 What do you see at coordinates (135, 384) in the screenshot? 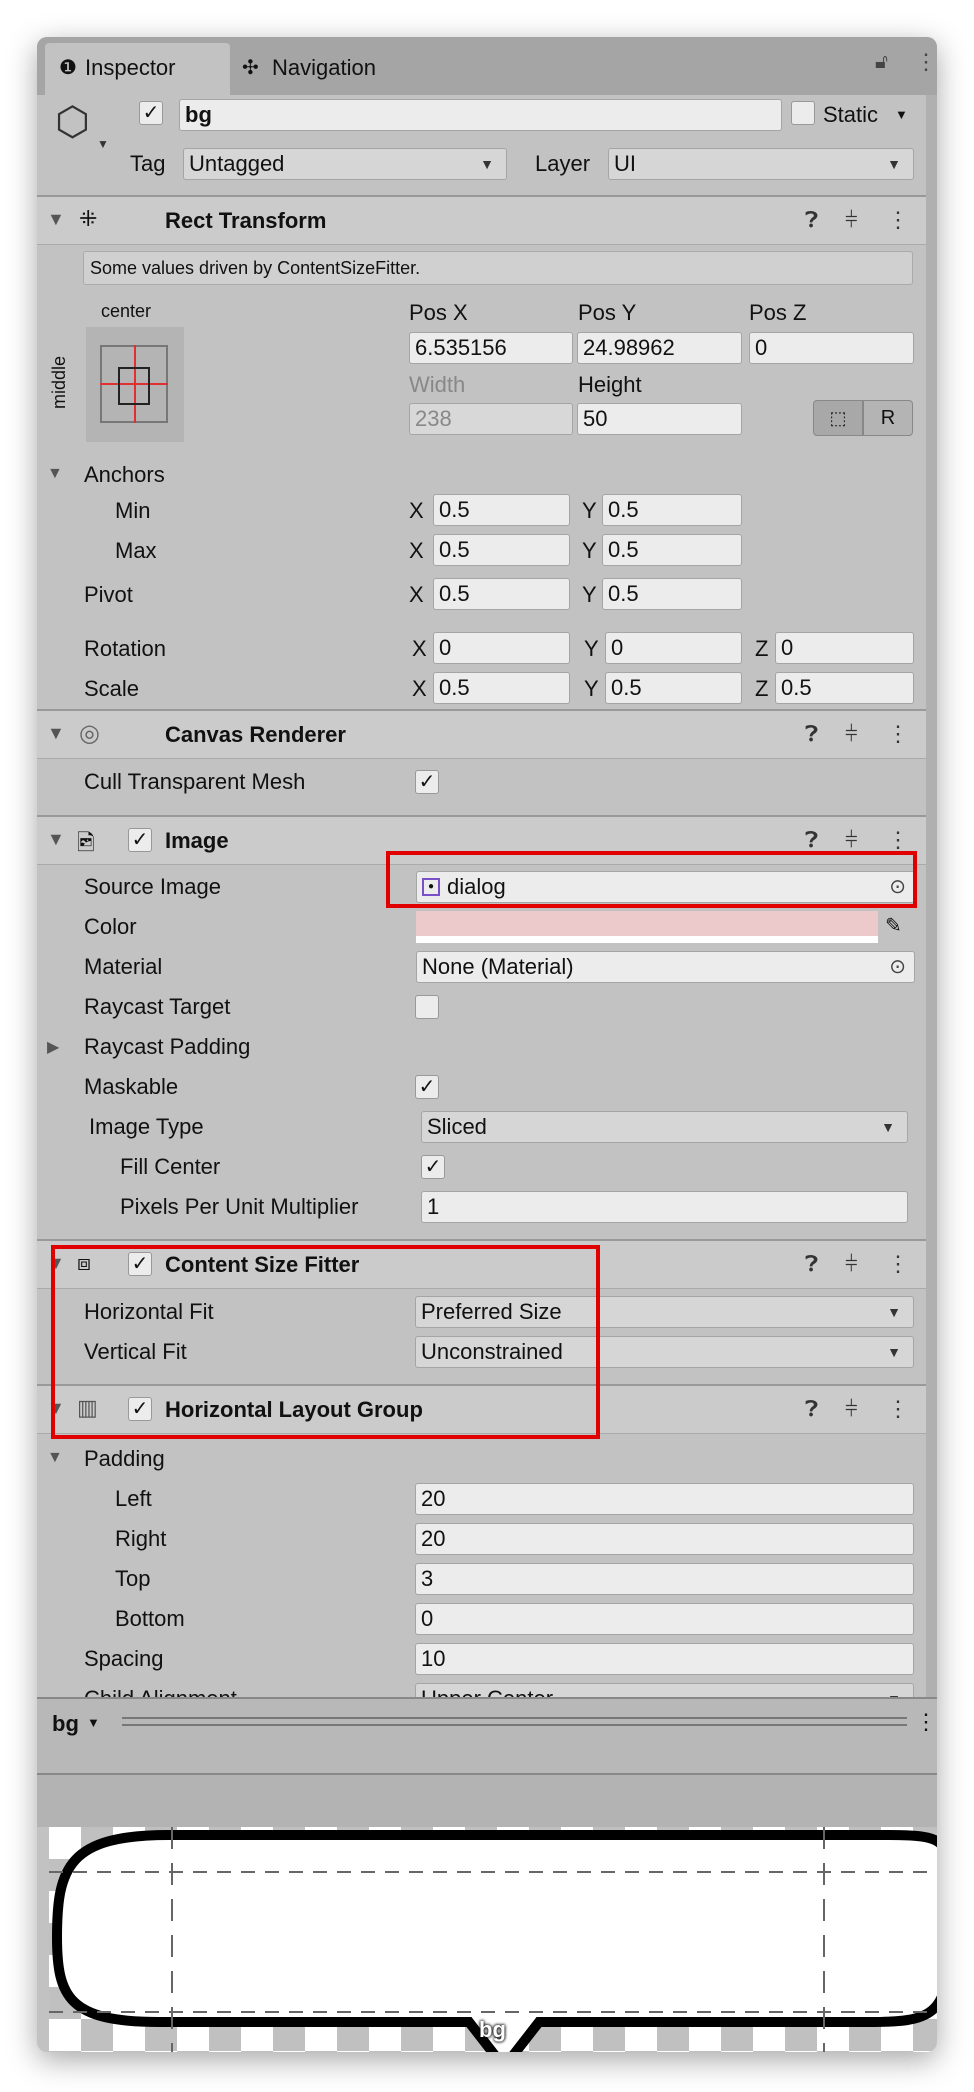
I see `anchor-presets-button` at bounding box center [135, 384].